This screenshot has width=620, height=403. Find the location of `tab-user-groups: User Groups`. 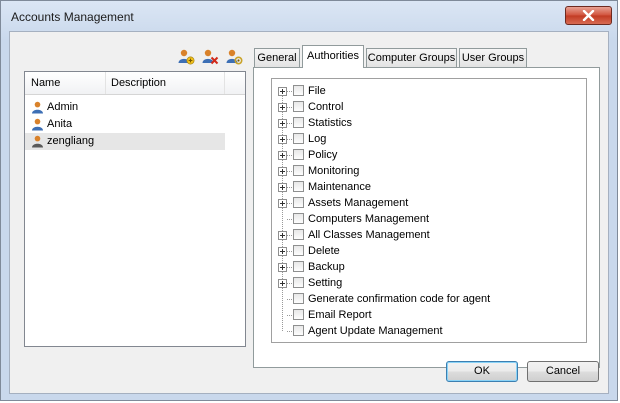

tab-user-groups: User Groups is located at coordinates (493, 57).